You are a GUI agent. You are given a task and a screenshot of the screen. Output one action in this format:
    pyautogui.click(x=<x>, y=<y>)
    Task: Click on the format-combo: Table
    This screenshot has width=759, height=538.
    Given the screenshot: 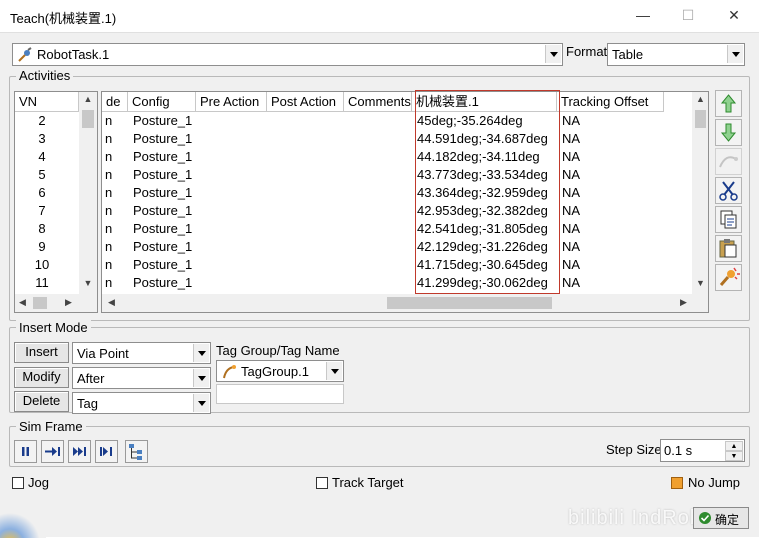 What is the action you would take?
    pyautogui.click(x=676, y=54)
    